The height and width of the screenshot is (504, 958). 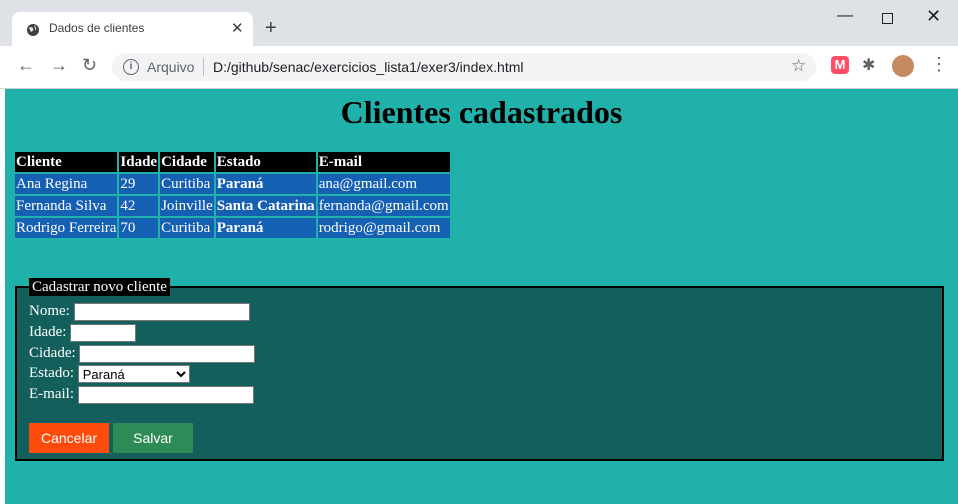 What do you see at coordinates (153, 438) in the screenshot?
I see `save-button: Salvar` at bounding box center [153, 438].